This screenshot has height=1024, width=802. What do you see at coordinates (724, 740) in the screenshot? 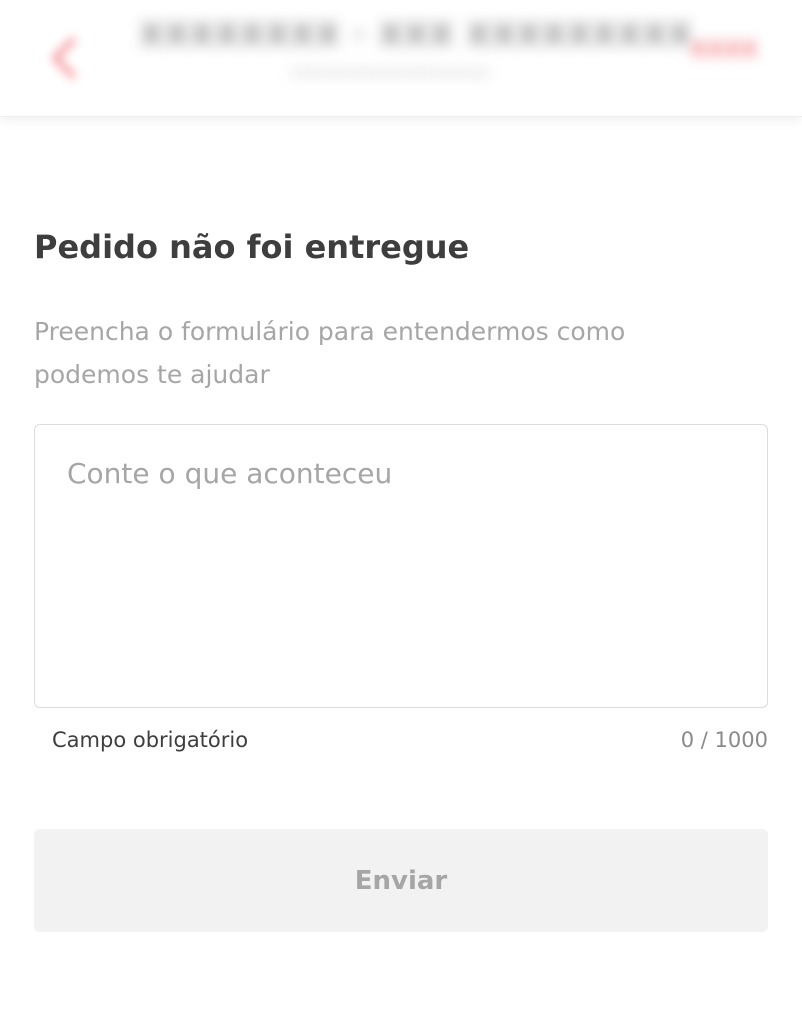
I see `character-counter: 0 / 1000` at bounding box center [724, 740].